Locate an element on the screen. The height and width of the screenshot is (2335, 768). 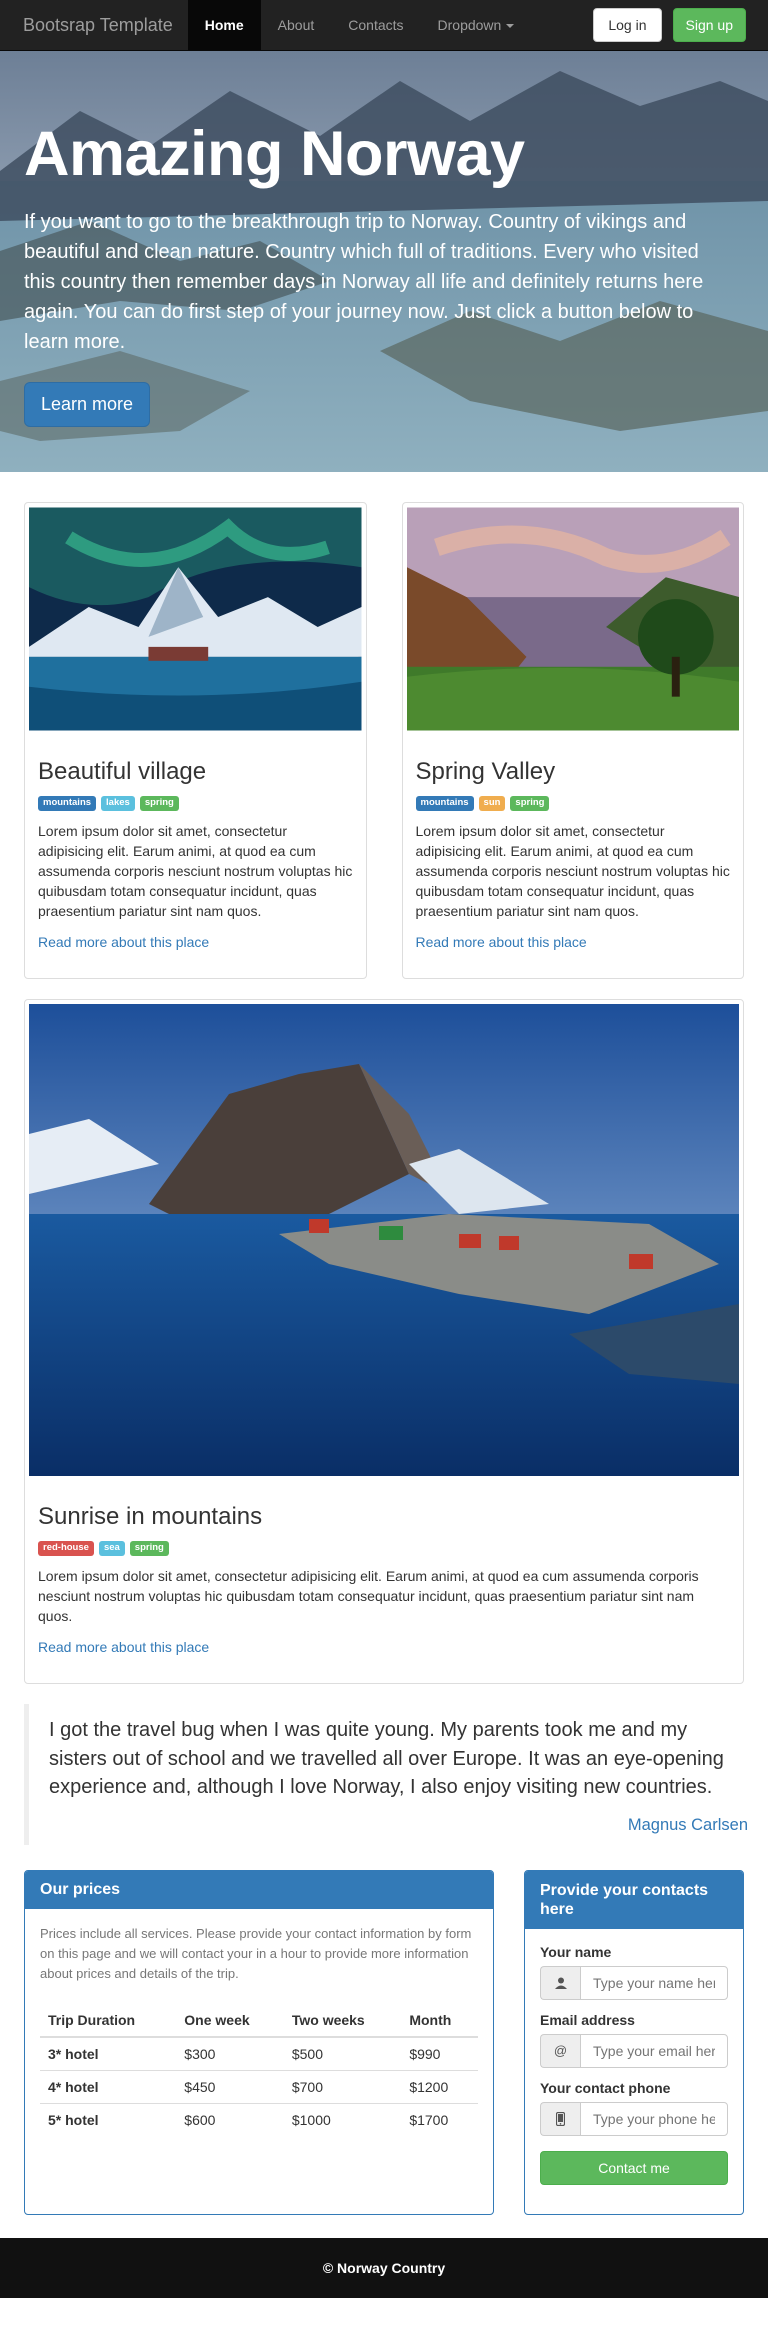
name-group: Your name is located at coordinates (634, 1972).